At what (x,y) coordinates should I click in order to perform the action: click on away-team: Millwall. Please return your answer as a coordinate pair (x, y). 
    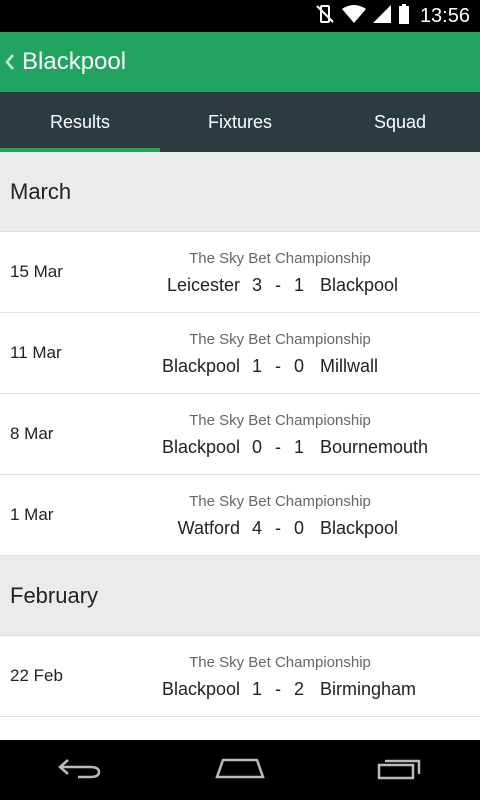
    Looking at the image, I should click on (349, 366).